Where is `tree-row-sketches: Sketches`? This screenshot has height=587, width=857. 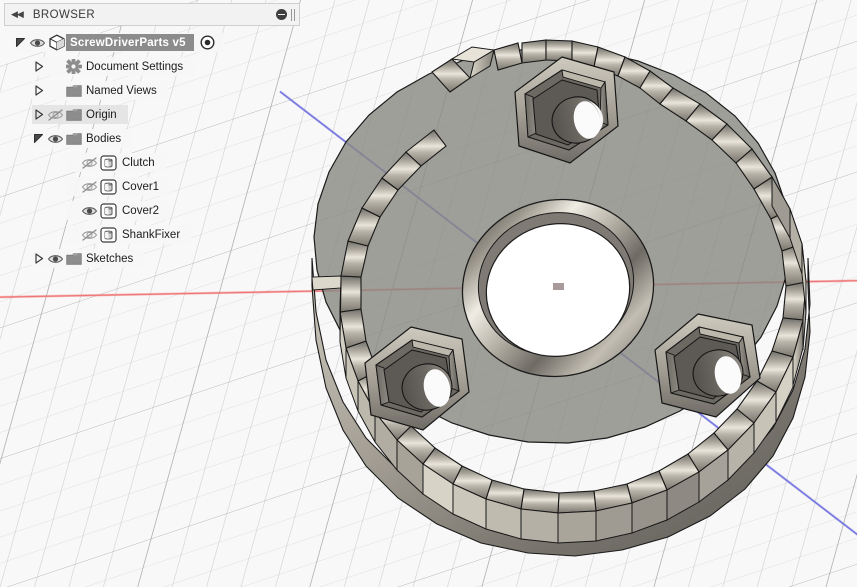 tree-row-sketches: Sketches is located at coordinates (152, 258).